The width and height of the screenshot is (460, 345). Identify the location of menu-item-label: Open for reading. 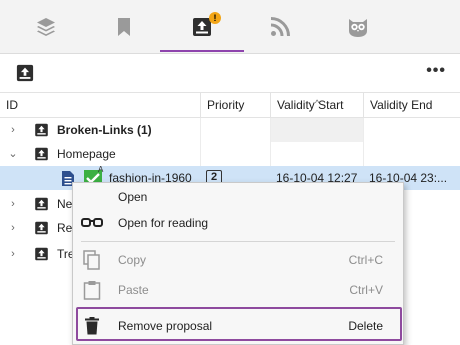
(163, 223).